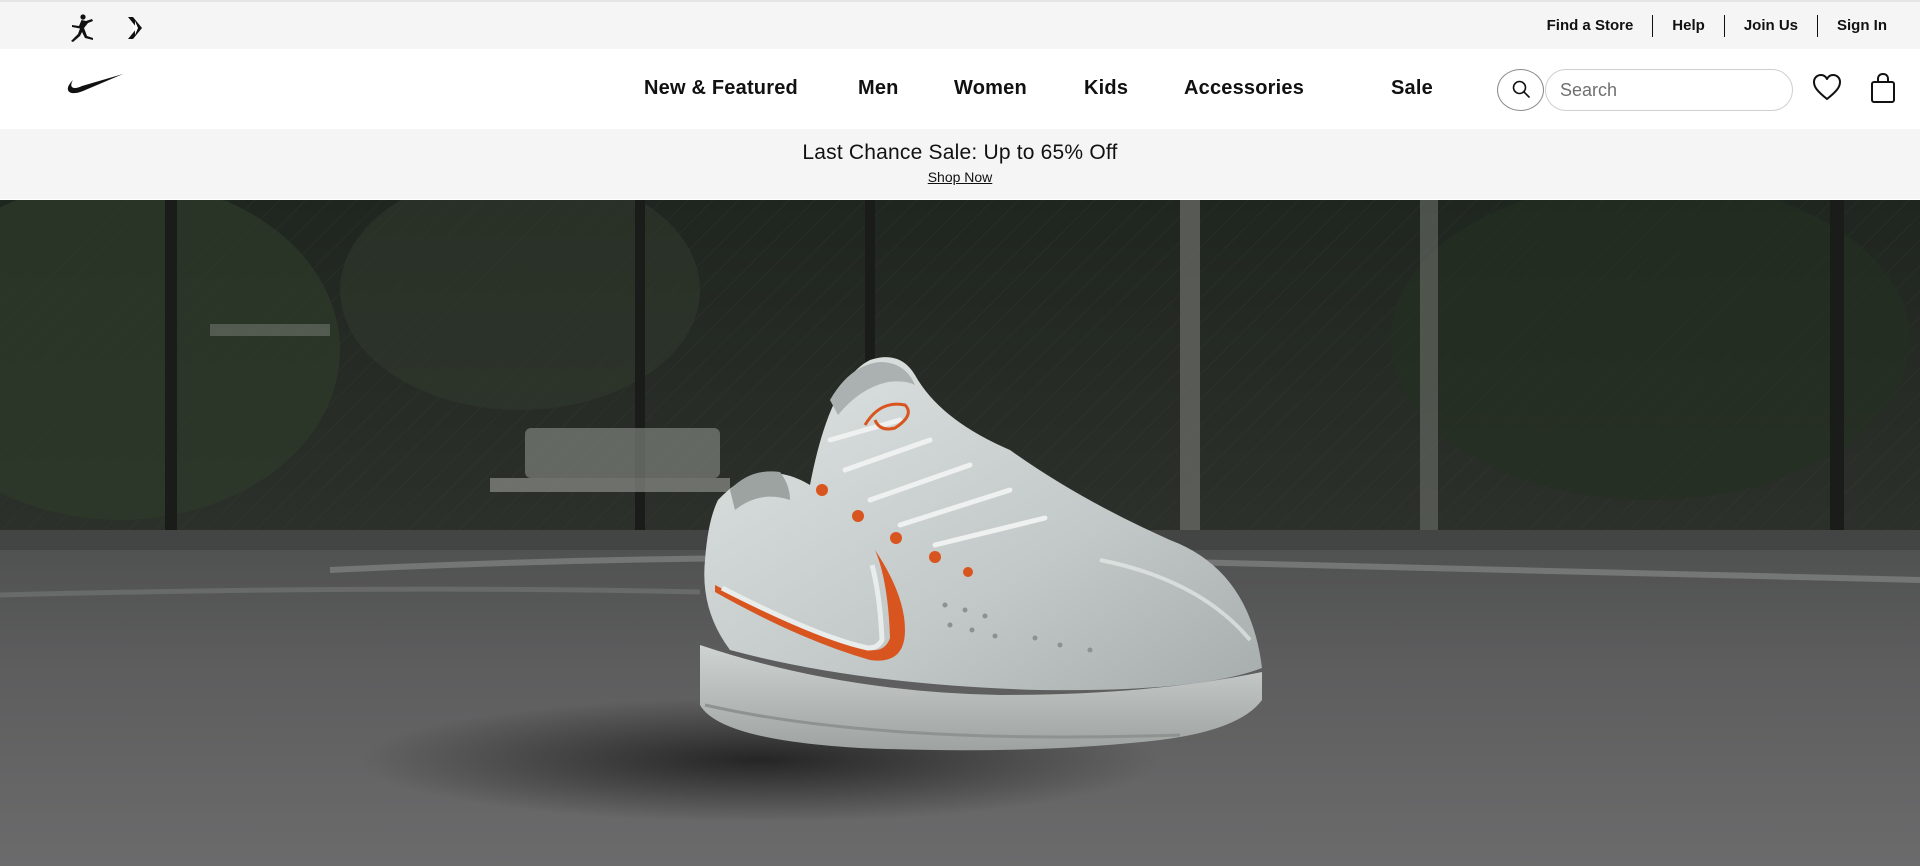 This screenshot has width=1920, height=866. What do you see at coordinates (960, 177) in the screenshot?
I see `shop-now-link: Shop Now` at bounding box center [960, 177].